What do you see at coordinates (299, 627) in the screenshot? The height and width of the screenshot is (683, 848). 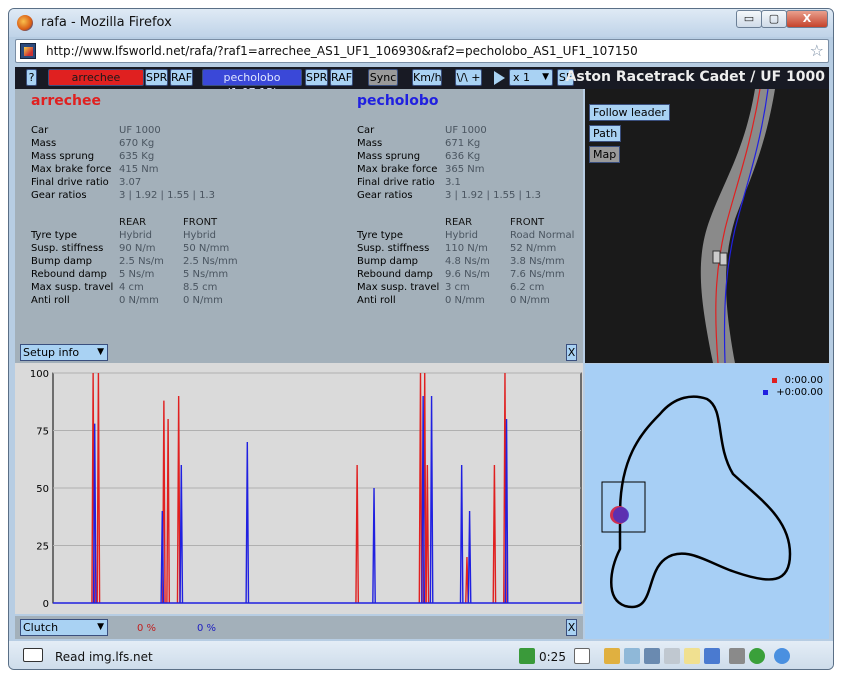 I see `graph-bar: Clutch 0 % 0 % X` at bounding box center [299, 627].